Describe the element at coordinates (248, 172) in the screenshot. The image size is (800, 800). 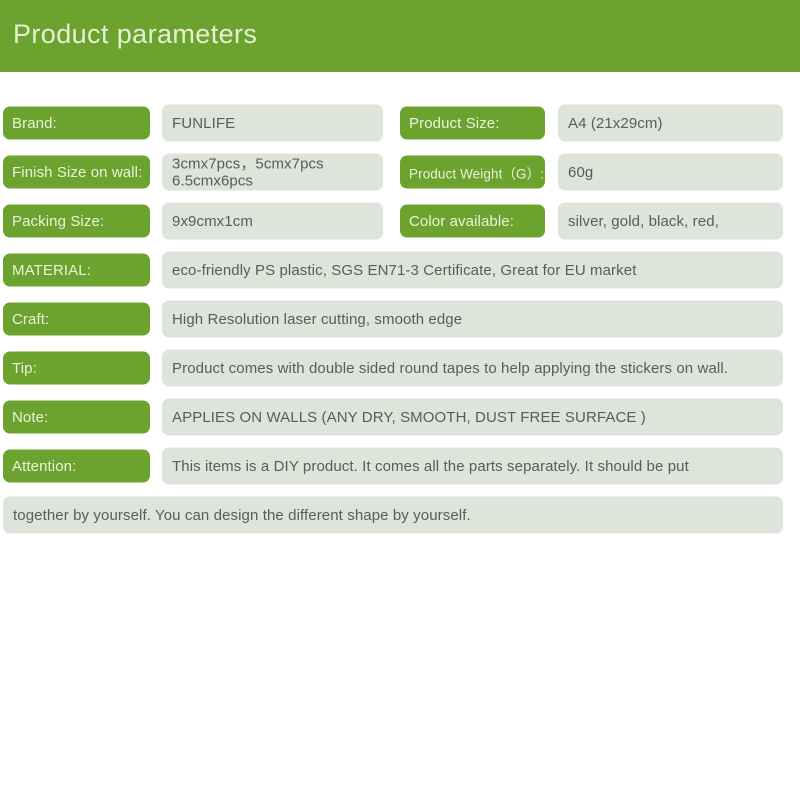
I see `param-value-text: 3cmx7pcs，5cmx7pcs 6.5cmx6pcs` at that location.